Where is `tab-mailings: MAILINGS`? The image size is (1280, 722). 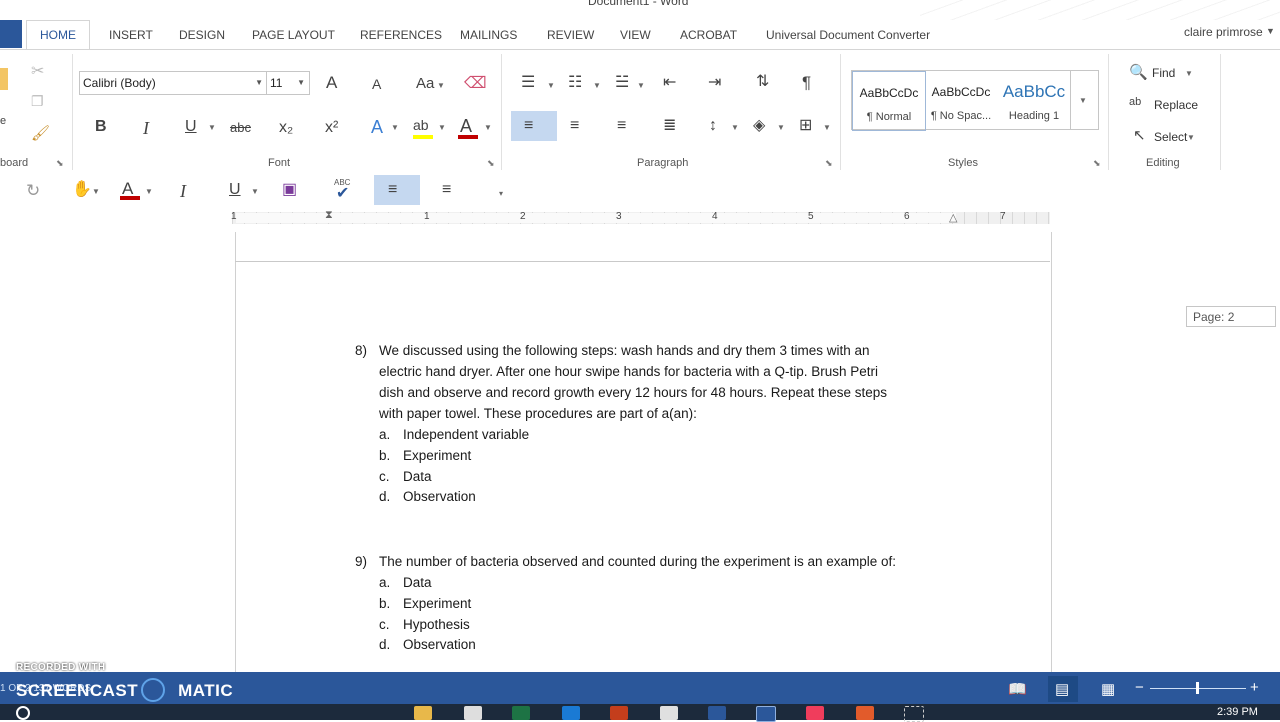 tab-mailings: MAILINGS is located at coordinates (488, 35).